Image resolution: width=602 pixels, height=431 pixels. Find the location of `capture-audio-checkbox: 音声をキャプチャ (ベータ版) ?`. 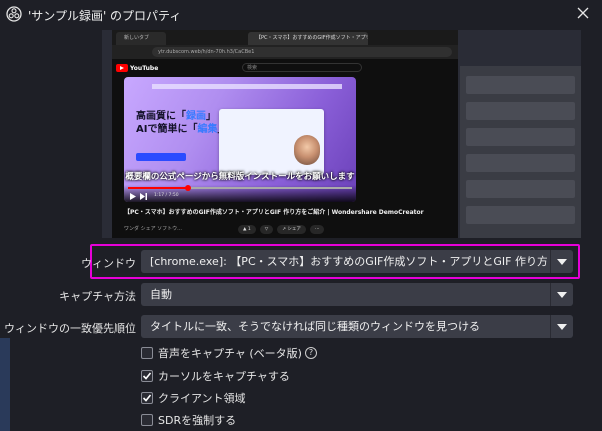

capture-audio-checkbox: 音声をキャプチャ (ベータ版) ? is located at coordinates (229, 353).